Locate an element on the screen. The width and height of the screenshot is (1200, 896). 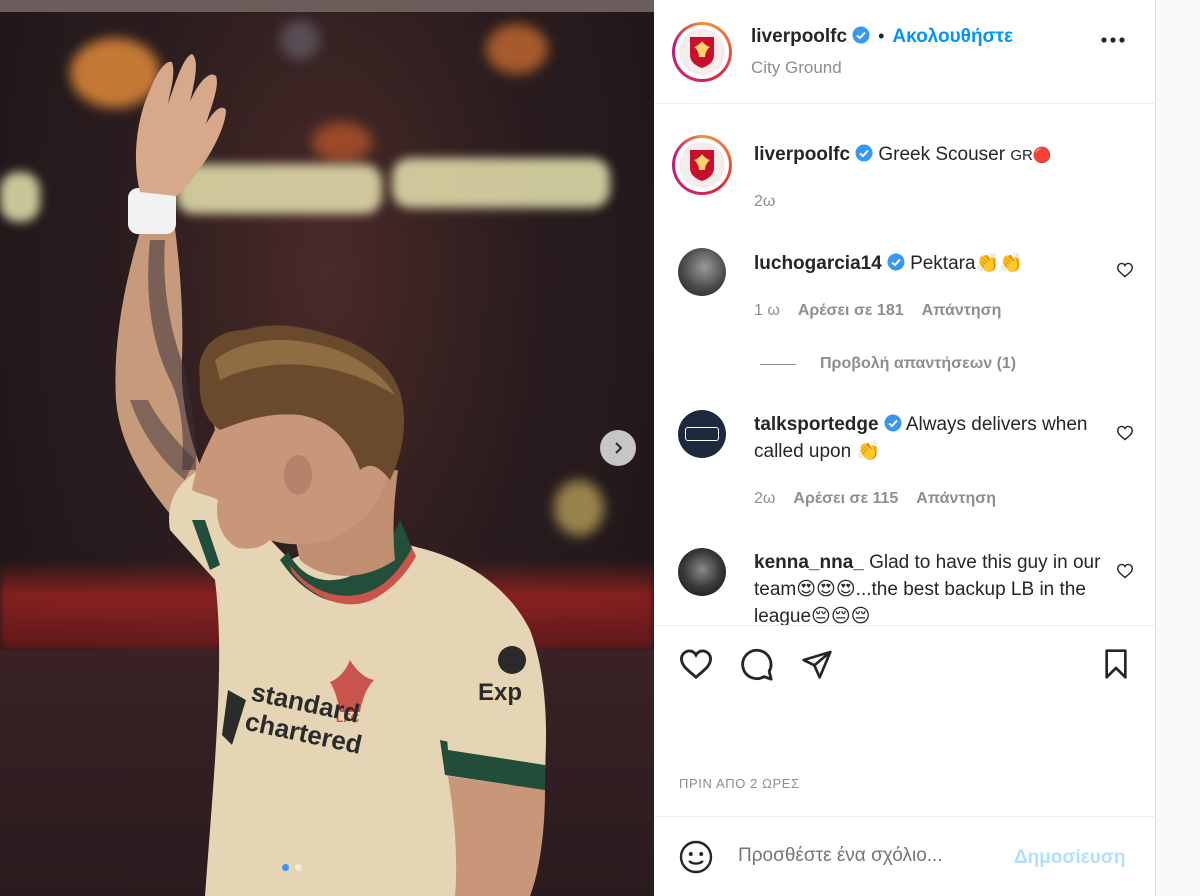
carousel-indicators is located at coordinates (292, 867).